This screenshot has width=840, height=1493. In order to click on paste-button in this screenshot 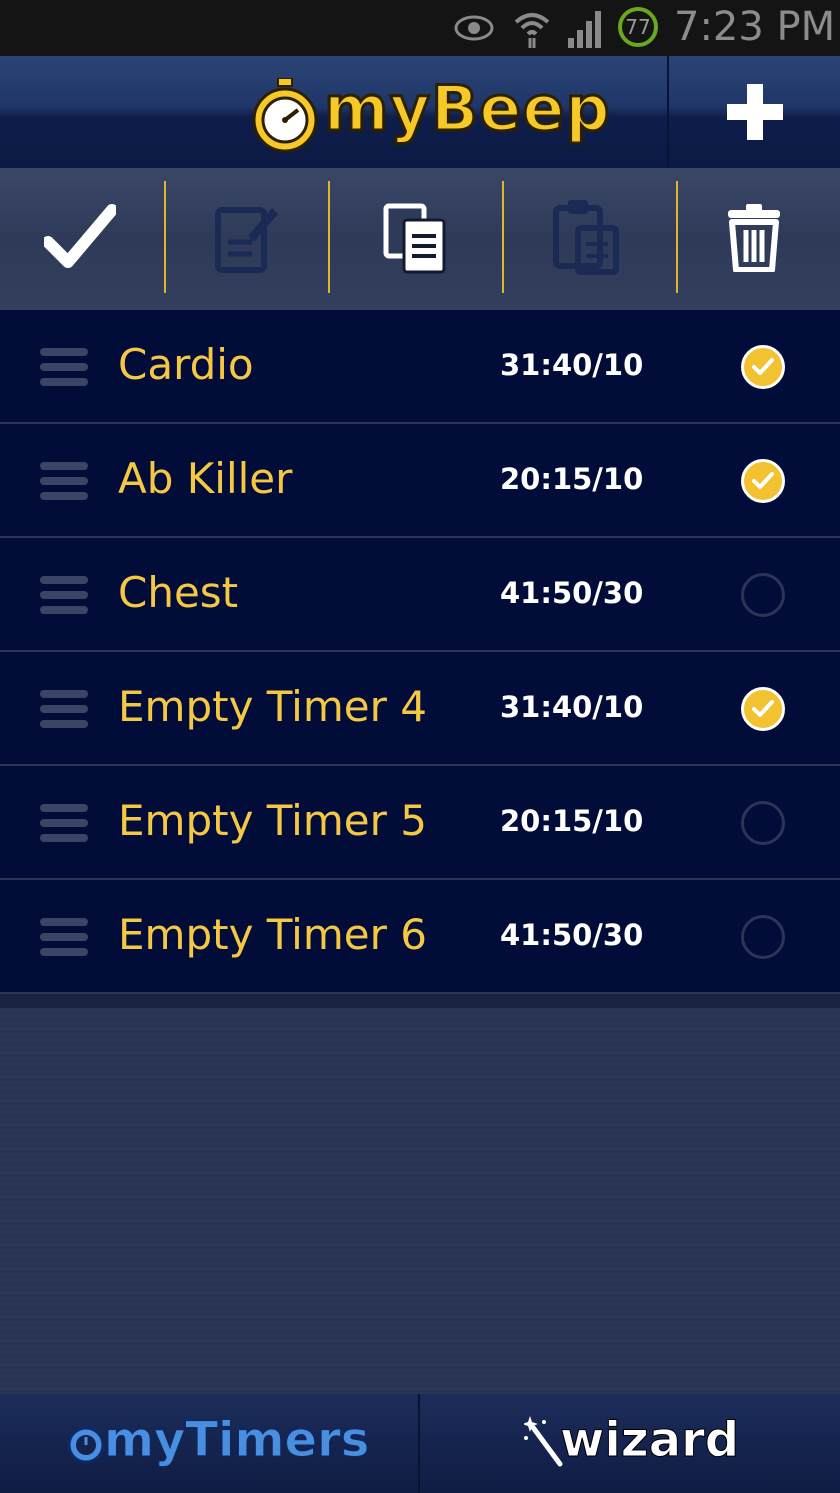, I will do `click(590, 239)`.